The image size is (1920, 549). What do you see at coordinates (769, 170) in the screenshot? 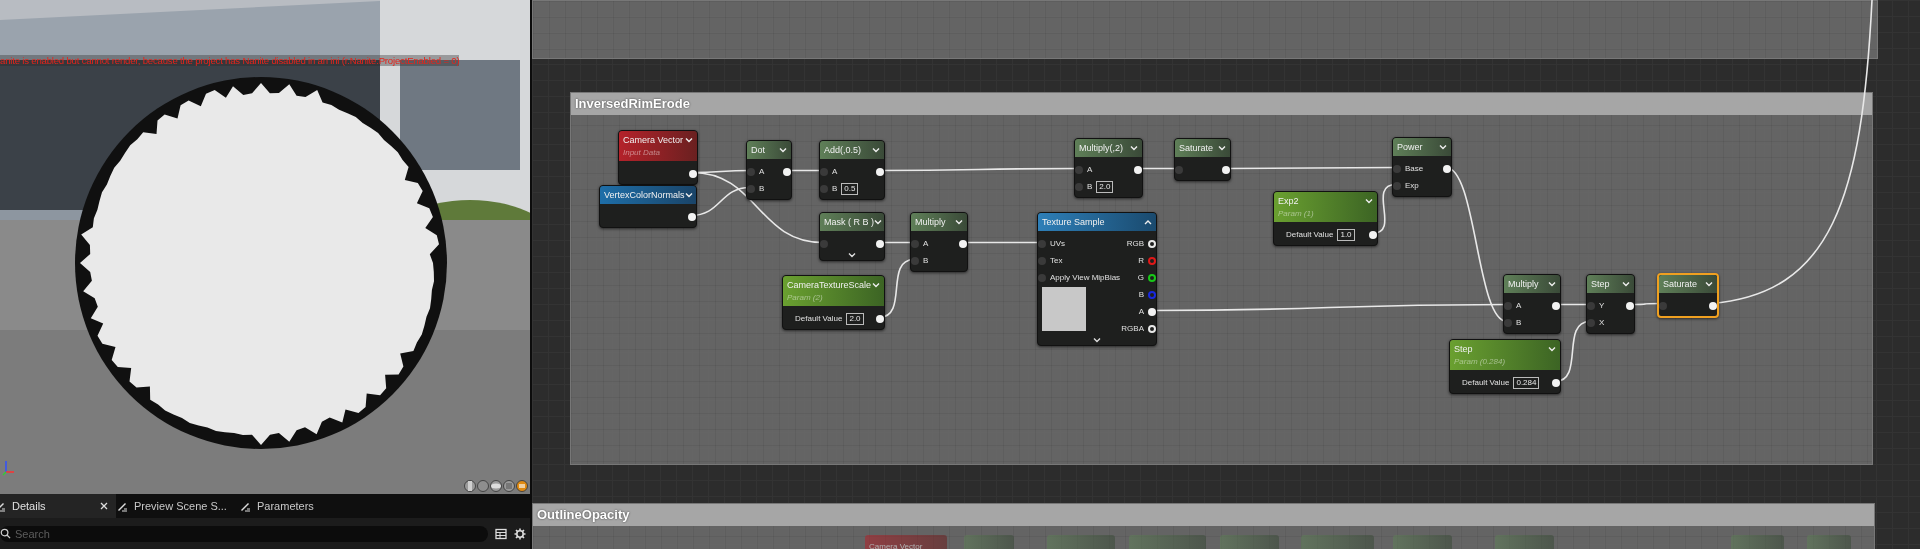
I see `graph-node: Dot A B` at bounding box center [769, 170].